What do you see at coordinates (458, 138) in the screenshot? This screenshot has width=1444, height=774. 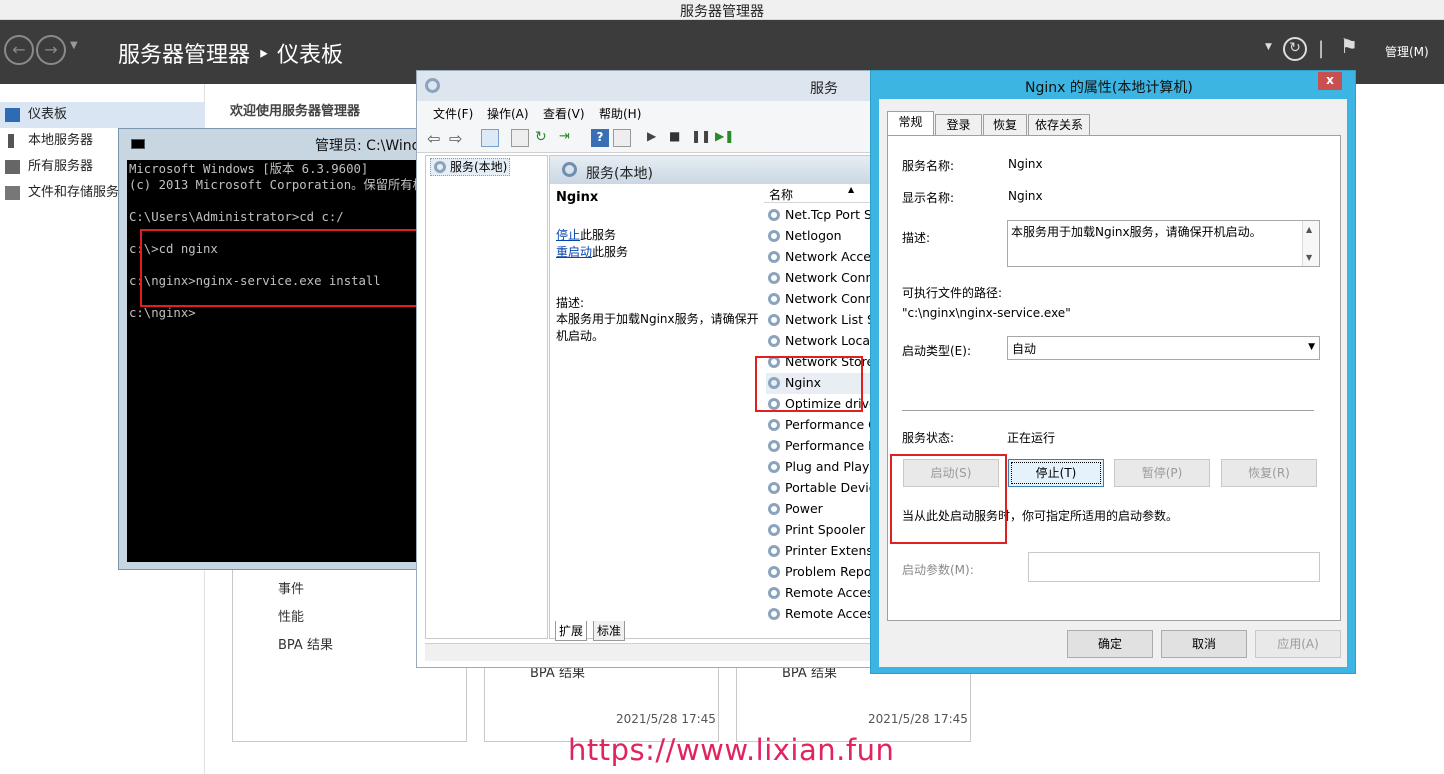 I see `forward-icon: ⇨` at bounding box center [458, 138].